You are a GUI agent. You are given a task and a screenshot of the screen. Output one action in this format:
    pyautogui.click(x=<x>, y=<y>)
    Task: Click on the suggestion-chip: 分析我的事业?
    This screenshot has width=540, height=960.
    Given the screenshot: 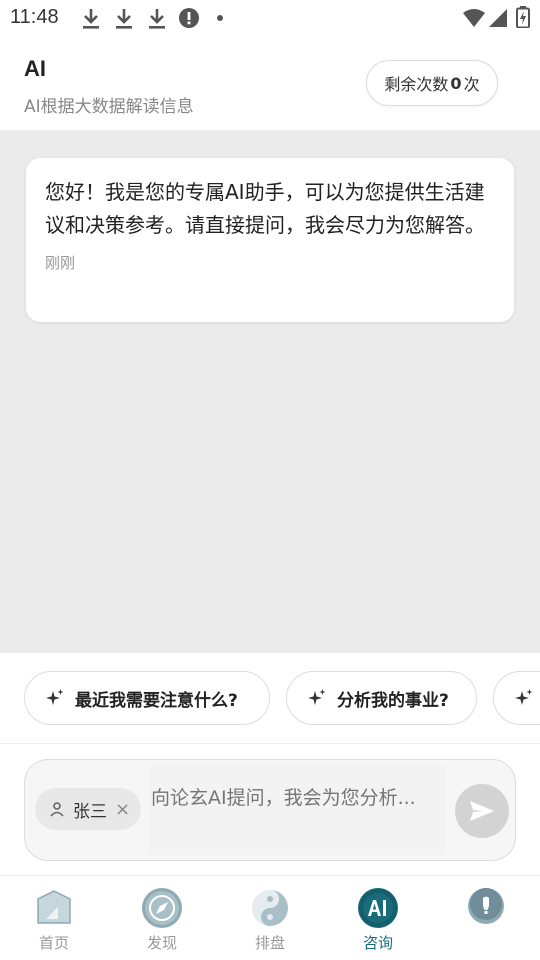 What is the action you would take?
    pyautogui.click(x=381, y=698)
    